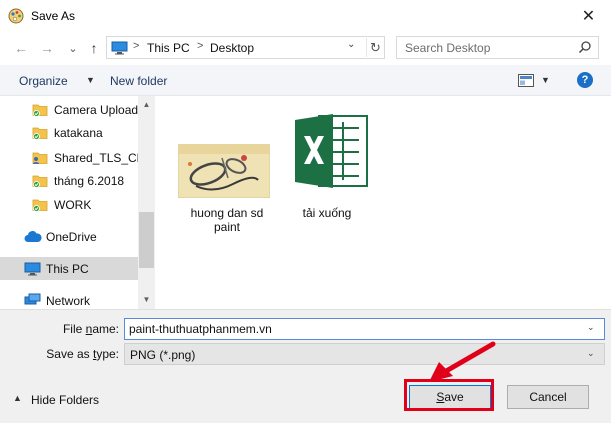 The width and height of the screenshot is (611, 423). What do you see at coordinates (82, 354) in the screenshot?
I see `savetype-label: Save as type:` at bounding box center [82, 354].